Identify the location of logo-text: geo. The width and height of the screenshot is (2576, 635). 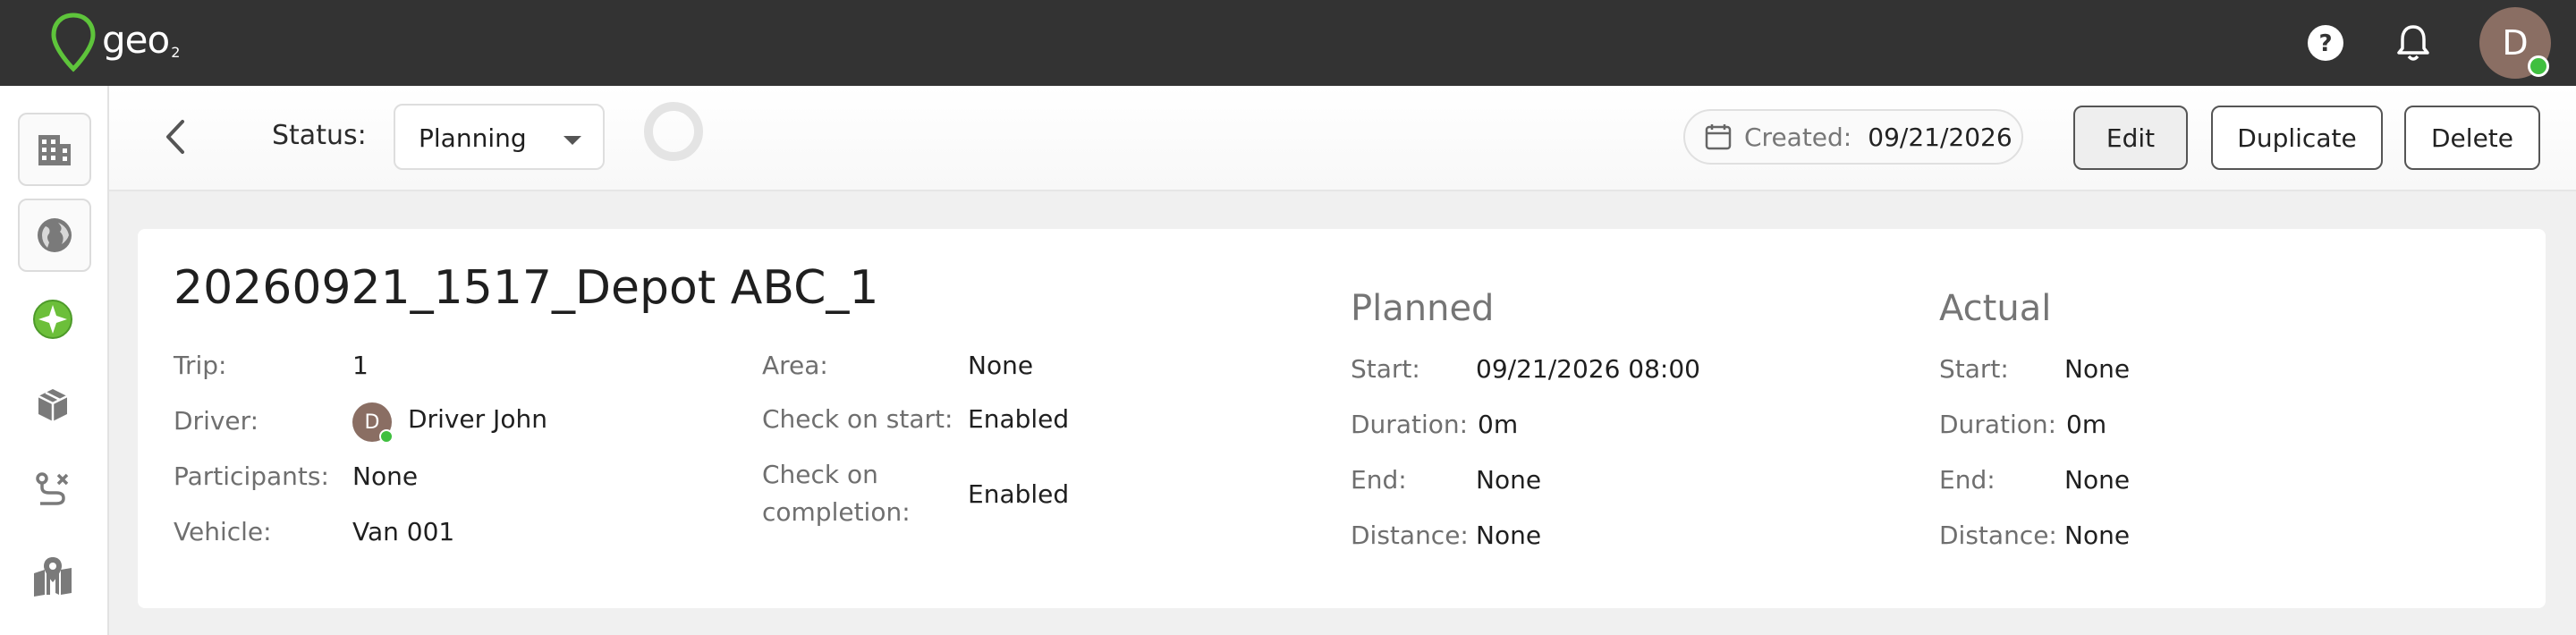
(136, 39).